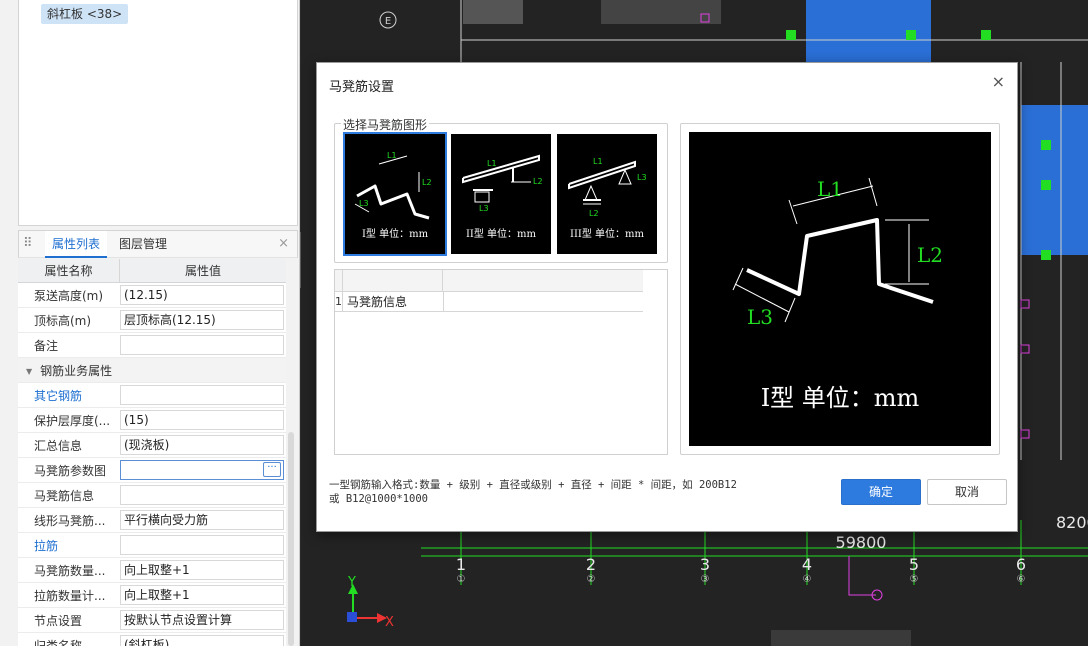 The height and width of the screenshot is (646, 1088). Describe the element at coordinates (85, 14) in the screenshot. I see `tree-item-selected: 斜杠板 <38>` at that location.